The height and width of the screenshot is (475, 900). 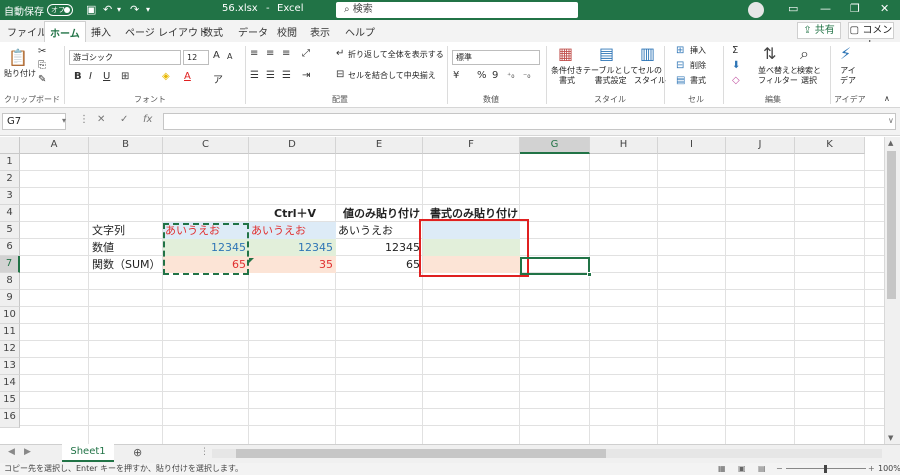 I want to click on highlight-box, so click(x=474, y=248).